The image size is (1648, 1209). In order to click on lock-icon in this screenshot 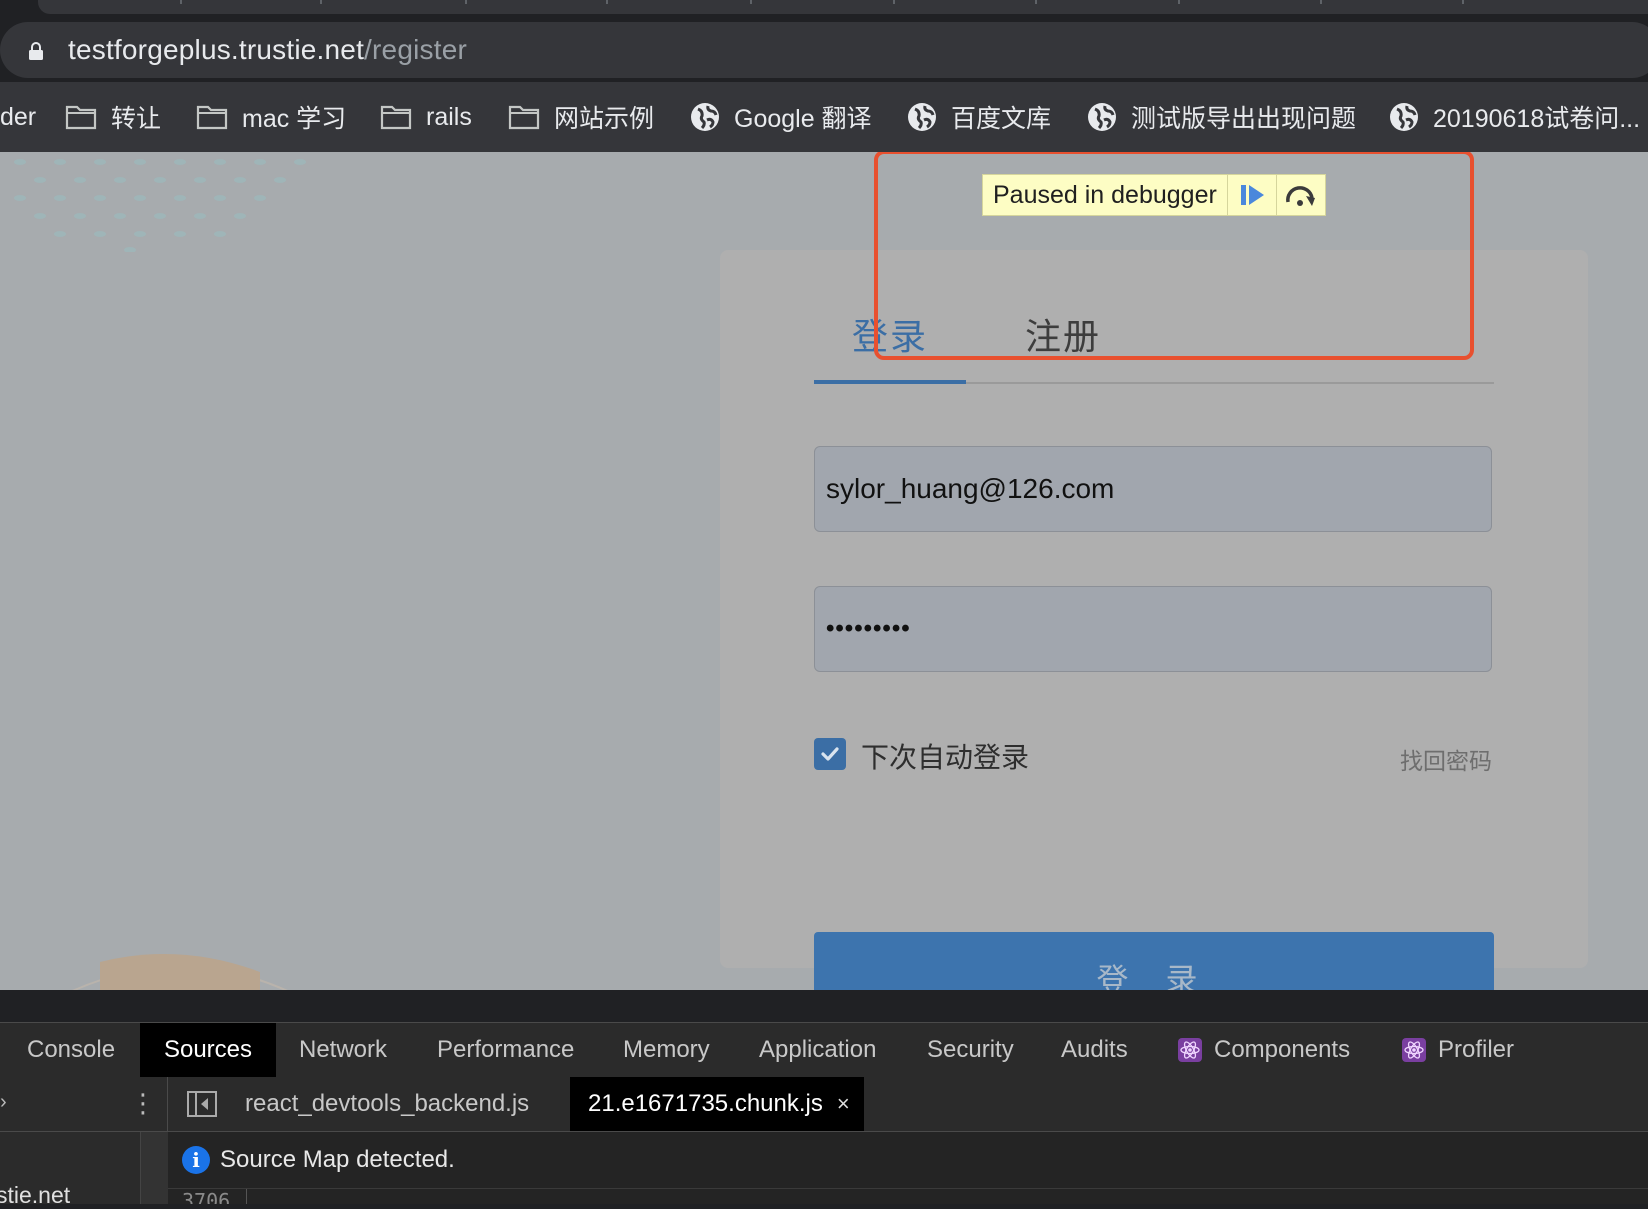, I will do `click(36, 51)`.